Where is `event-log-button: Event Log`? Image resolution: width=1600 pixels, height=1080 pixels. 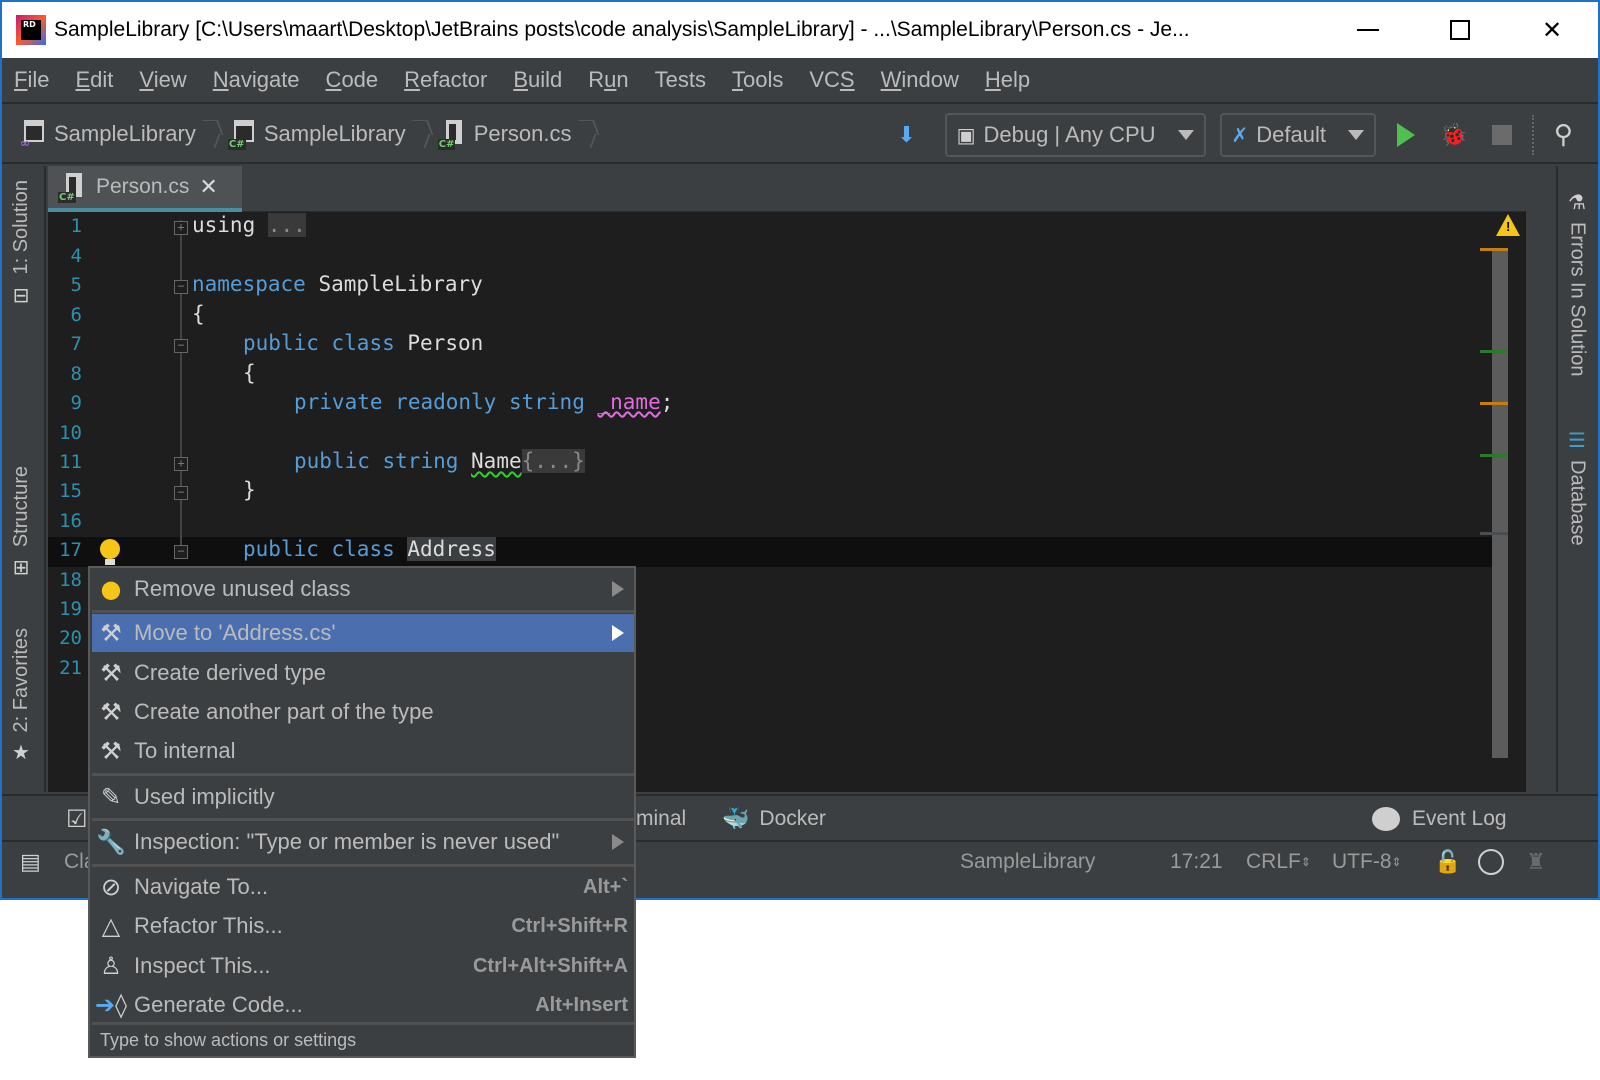 event-log-button: Event Log is located at coordinates (1439, 819).